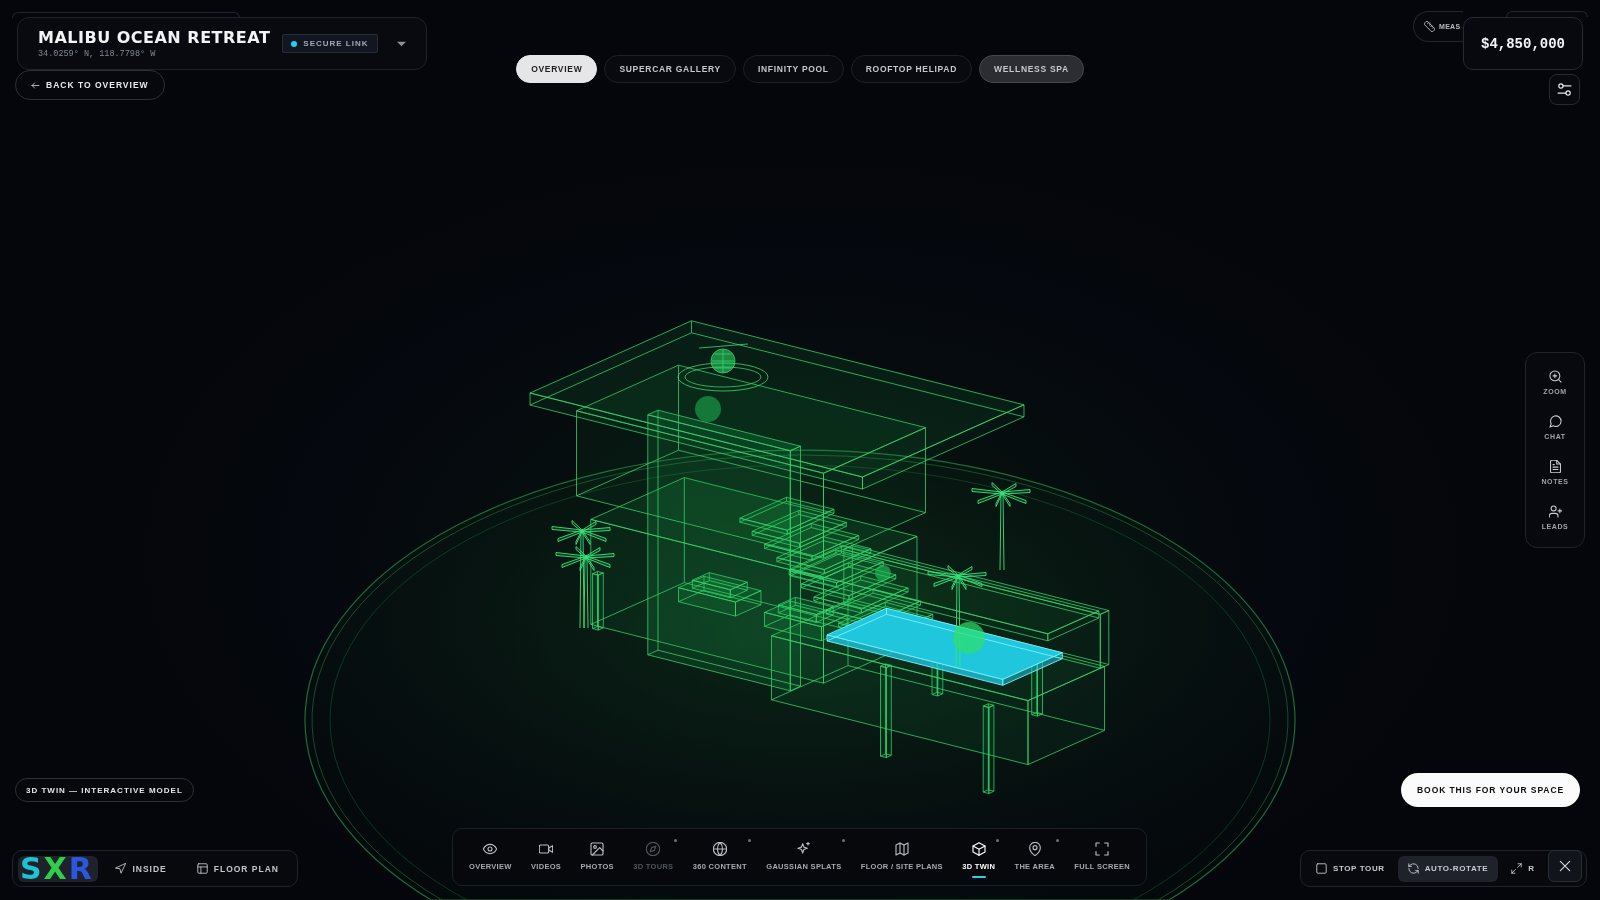 This screenshot has width=1600, height=900. What do you see at coordinates (911, 69) in the screenshot?
I see `section-tab: ROOFTOP HELIPAD` at bounding box center [911, 69].